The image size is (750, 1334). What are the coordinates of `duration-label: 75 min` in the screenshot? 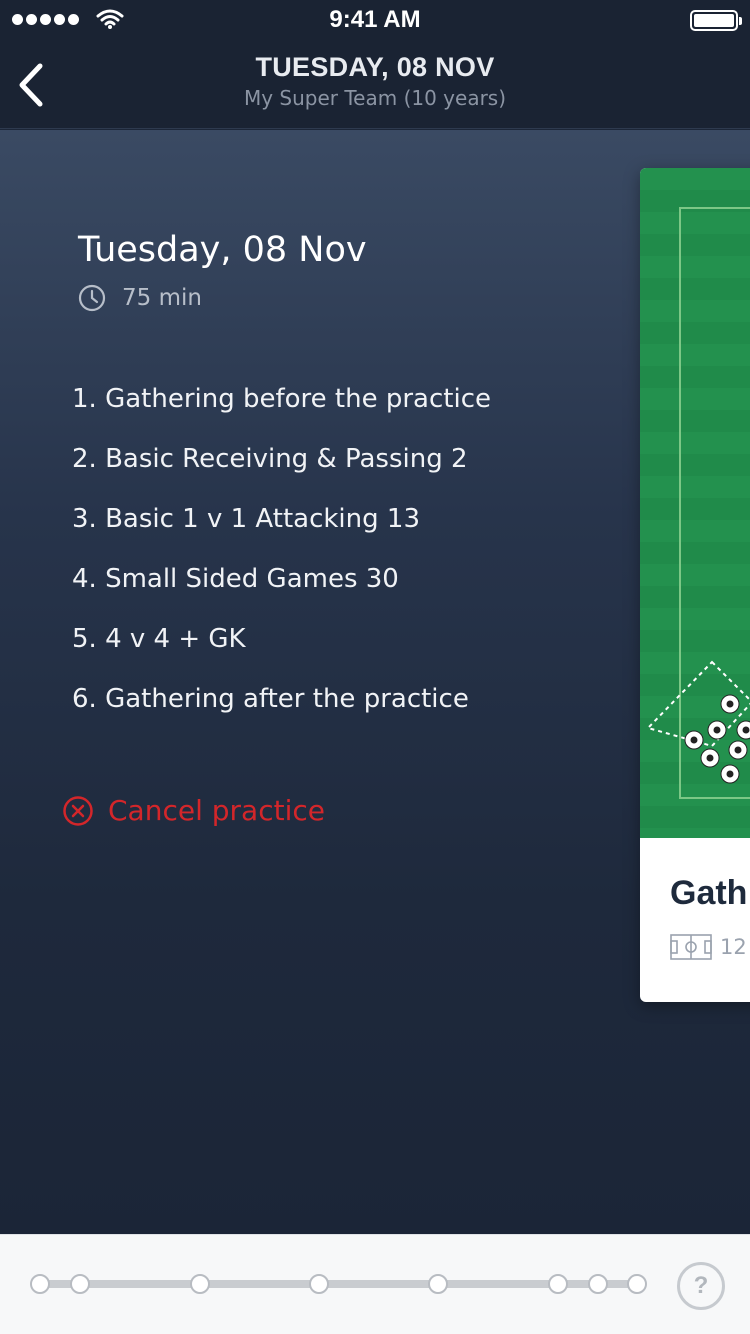 It's located at (162, 298).